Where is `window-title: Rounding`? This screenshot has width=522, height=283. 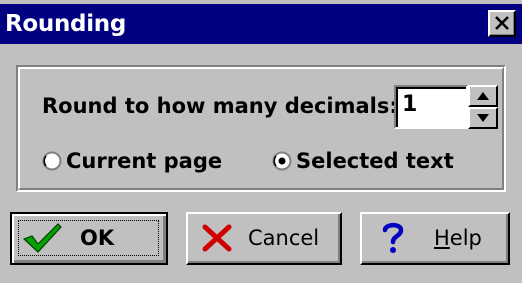
window-title: Rounding is located at coordinates (66, 24).